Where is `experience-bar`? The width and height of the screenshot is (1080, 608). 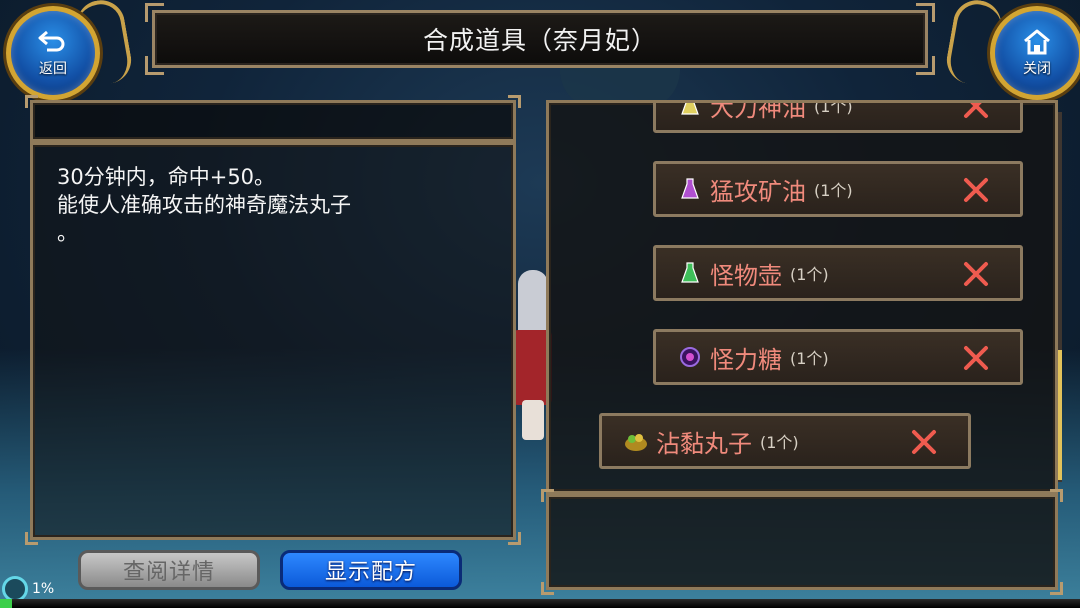 experience-bar is located at coordinates (540, 603).